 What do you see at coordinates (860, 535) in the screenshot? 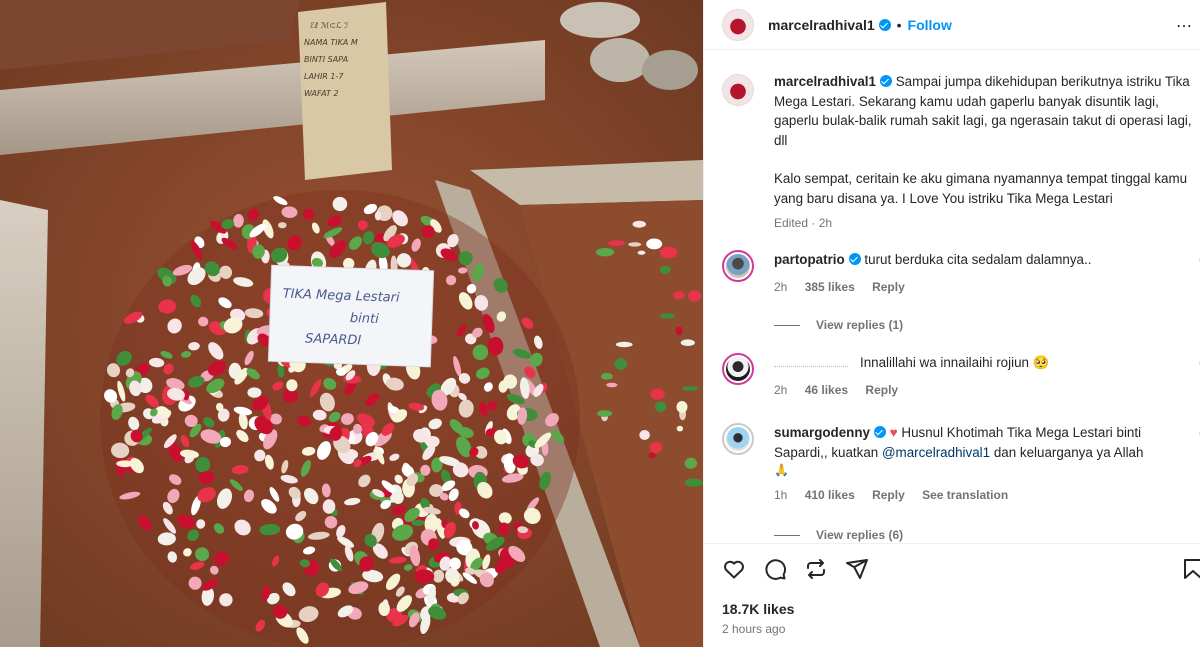
I see `view-replies-label: View replies (6)` at bounding box center [860, 535].